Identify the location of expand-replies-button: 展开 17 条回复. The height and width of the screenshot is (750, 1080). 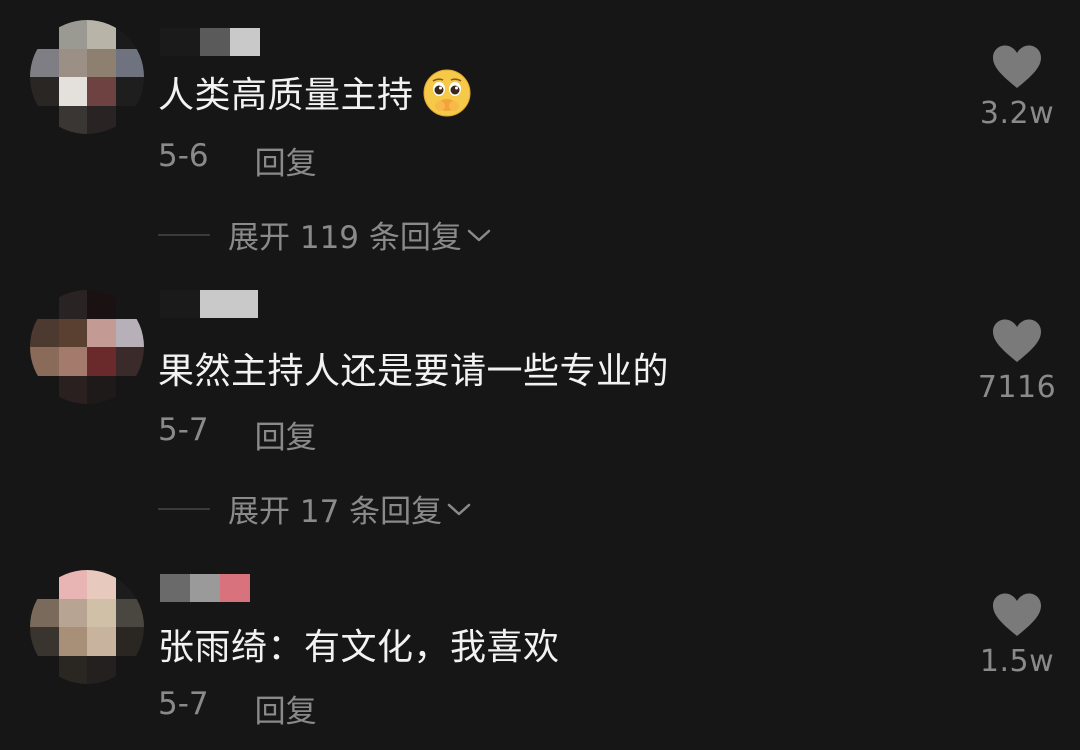
(316, 508).